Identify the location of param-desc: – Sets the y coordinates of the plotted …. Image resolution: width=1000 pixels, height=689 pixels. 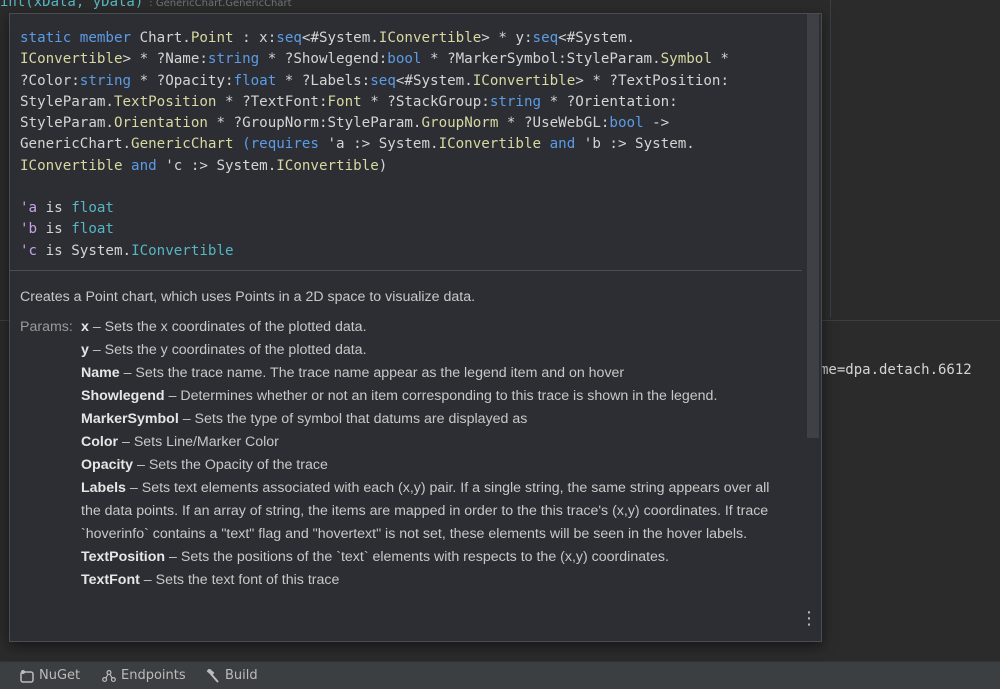
(227, 350).